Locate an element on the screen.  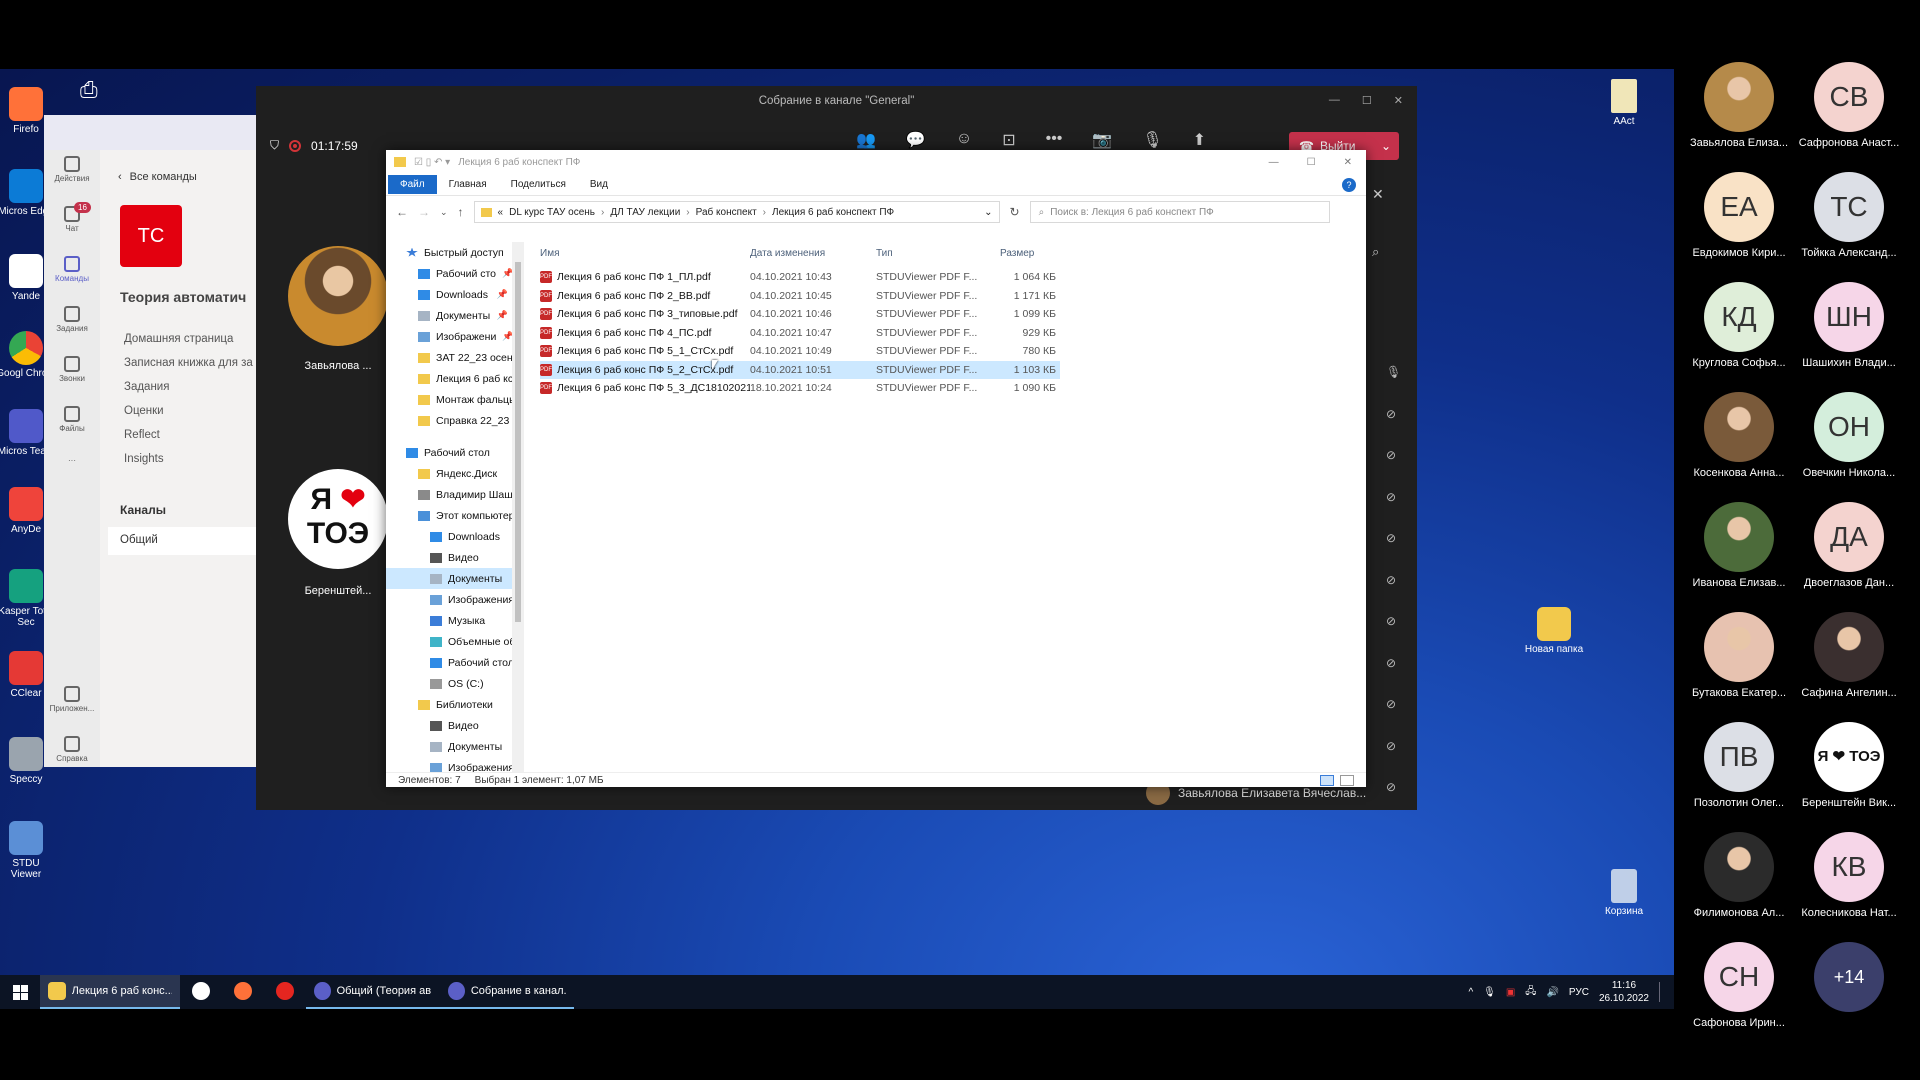
back-arrow-icon: ← is located at coordinates (402, 212).